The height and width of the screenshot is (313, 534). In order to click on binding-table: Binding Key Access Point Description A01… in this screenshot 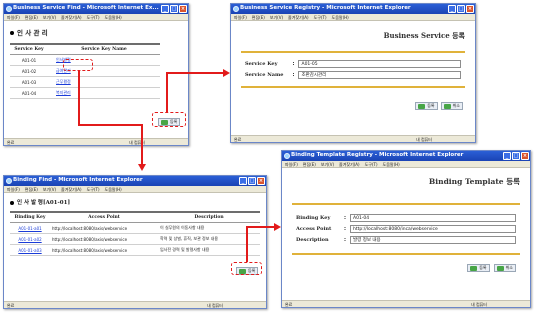, I will do `click(135, 233)`.